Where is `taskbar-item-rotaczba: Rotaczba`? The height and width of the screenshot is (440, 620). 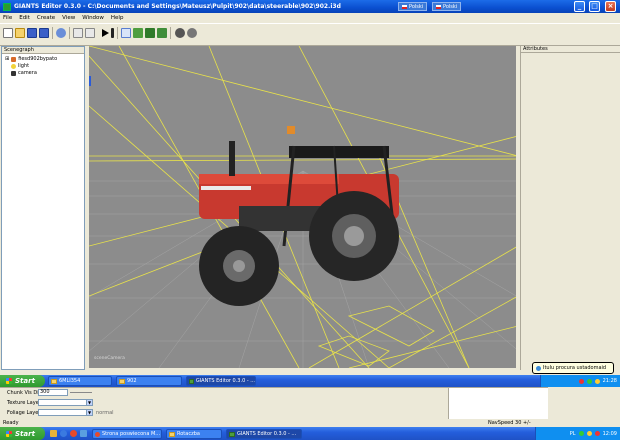
taskbar-item-rotaczba: Rotaczba is located at coordinates (194, 434).